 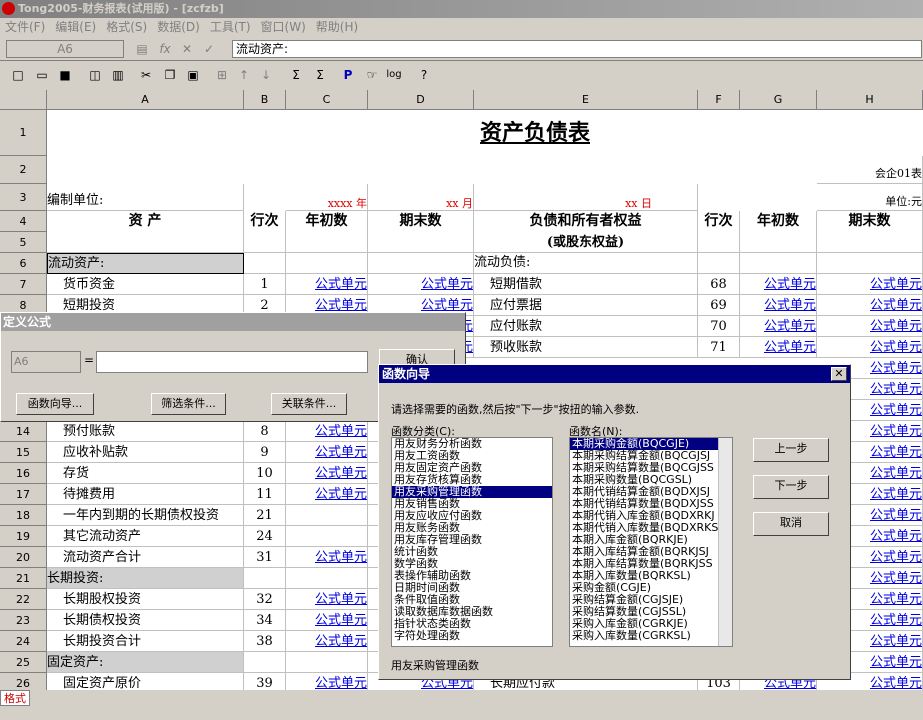 What do you see at coordinates (23, 515) in the screenshot?
I see `row-header: 18` at bounding box center [23, 515].